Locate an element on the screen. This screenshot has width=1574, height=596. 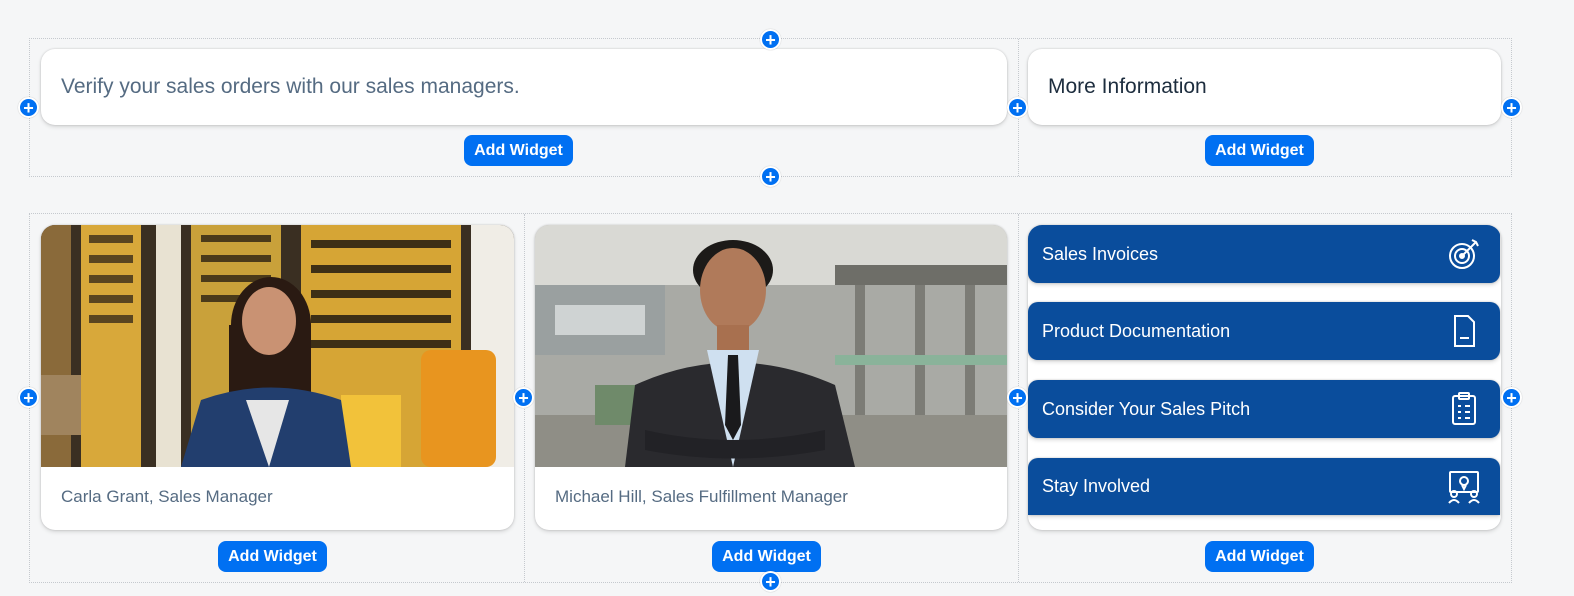
add-row-below-button: + is located at coordinates (770, 581).